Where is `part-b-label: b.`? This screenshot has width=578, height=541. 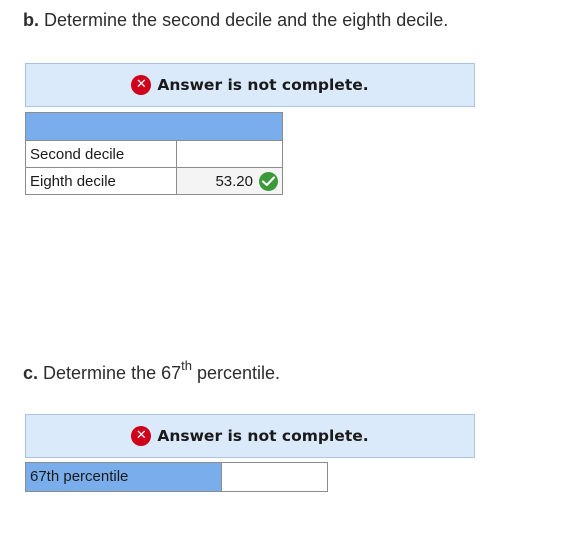 part-b-label: b. is located at coordinates (31, 20).